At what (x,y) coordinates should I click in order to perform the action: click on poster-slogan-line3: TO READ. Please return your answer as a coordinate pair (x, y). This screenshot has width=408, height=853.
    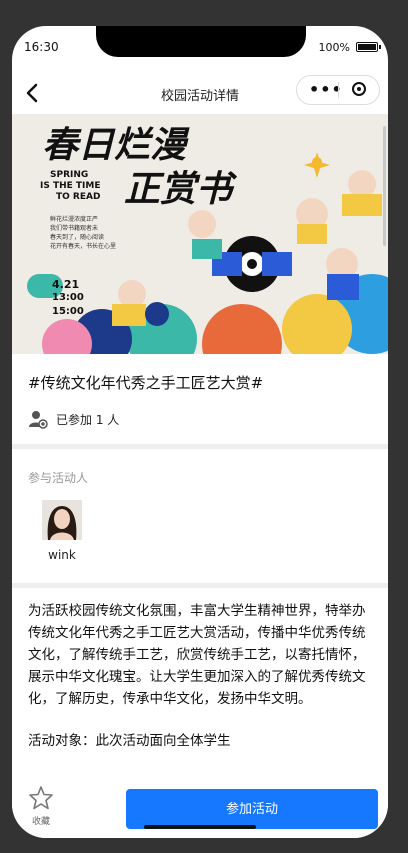
    Looking at the image, I should click on (78, 197).